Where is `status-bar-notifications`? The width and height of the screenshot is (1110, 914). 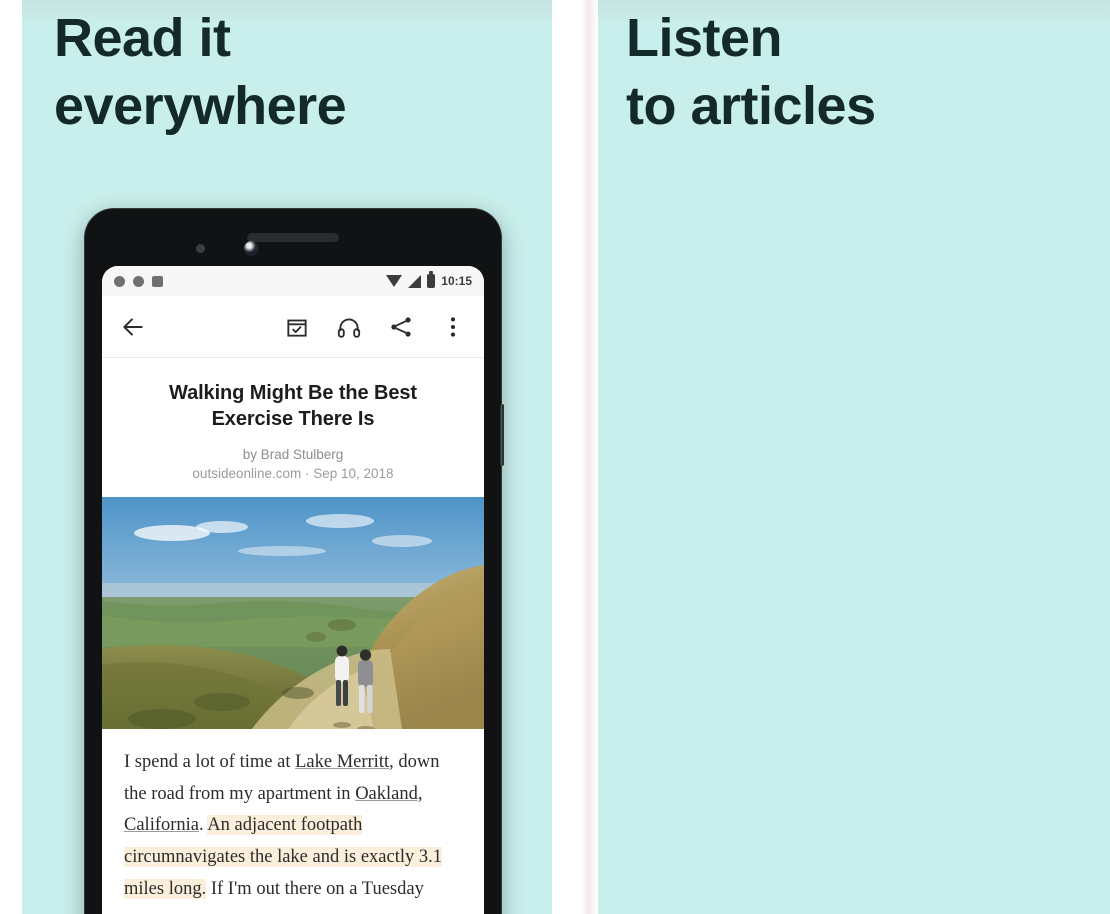
status-bar-notifications is located at coordinates (138, 281).